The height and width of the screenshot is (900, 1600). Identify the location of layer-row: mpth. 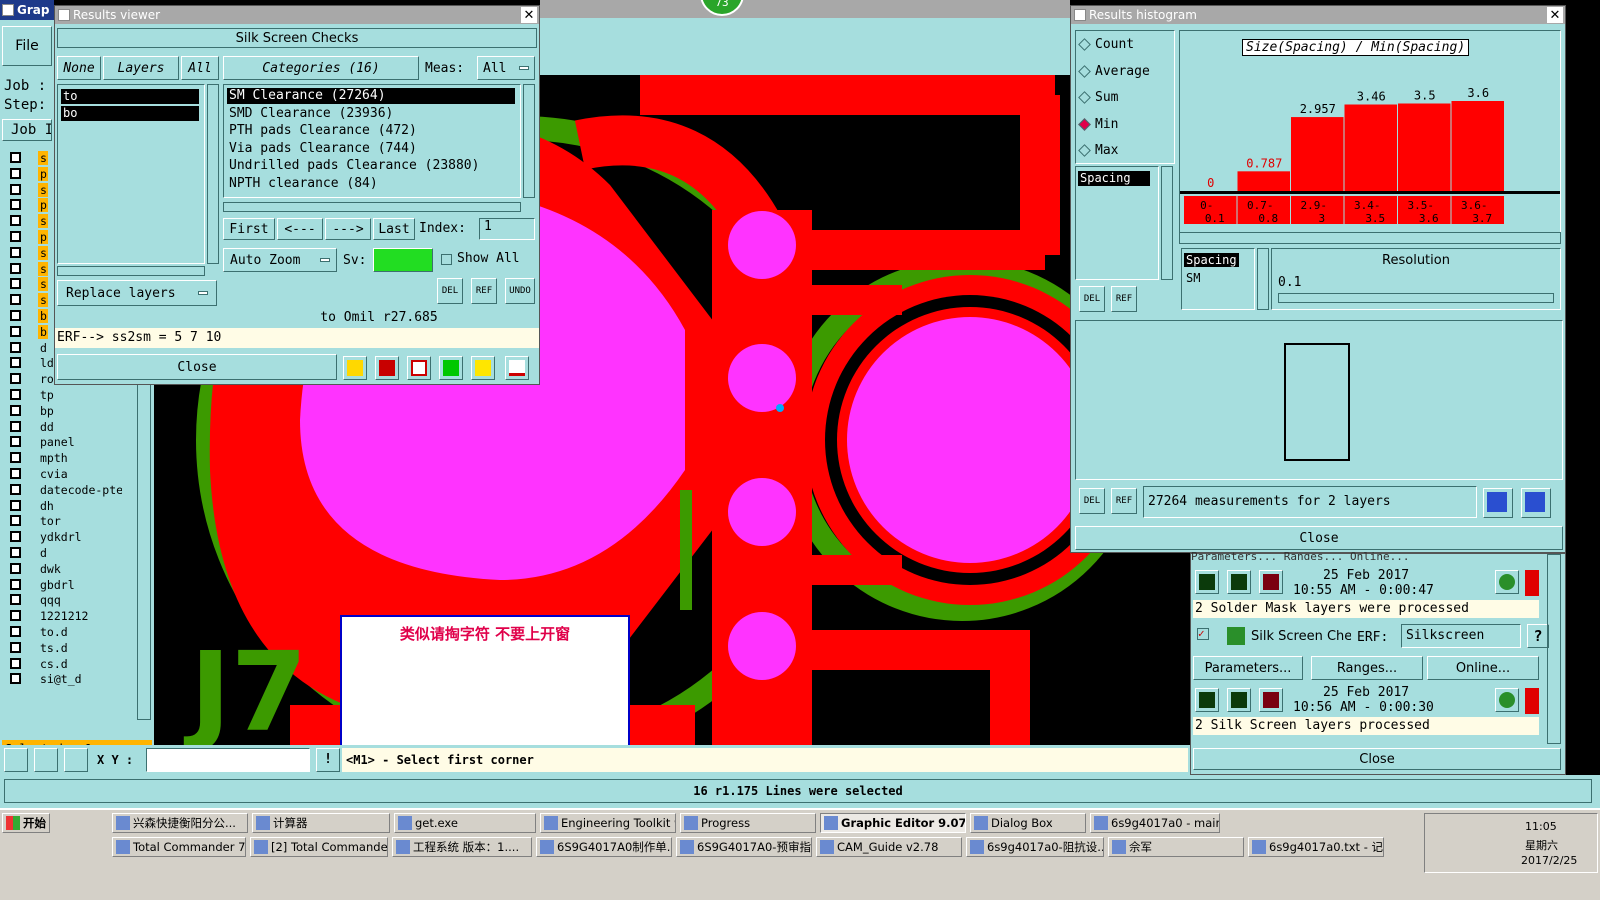
(80, 458).